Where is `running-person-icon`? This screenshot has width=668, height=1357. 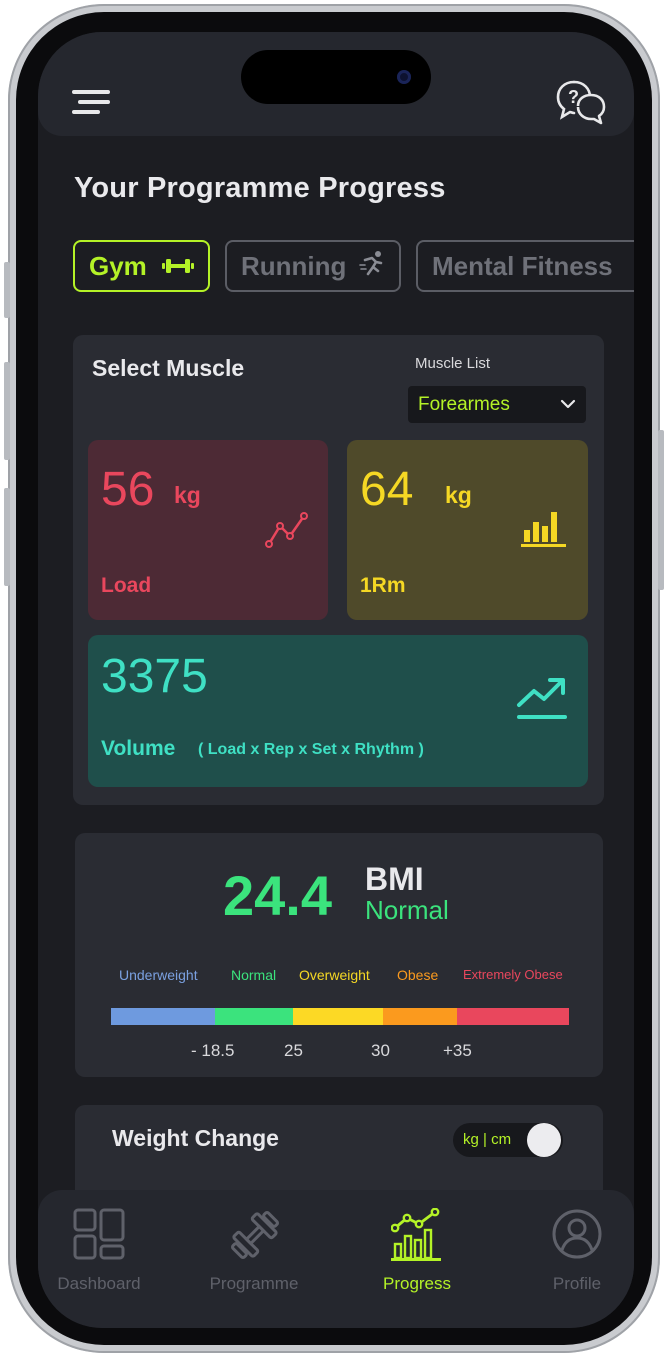
running-person-icon is located at coordinates (372, 266).